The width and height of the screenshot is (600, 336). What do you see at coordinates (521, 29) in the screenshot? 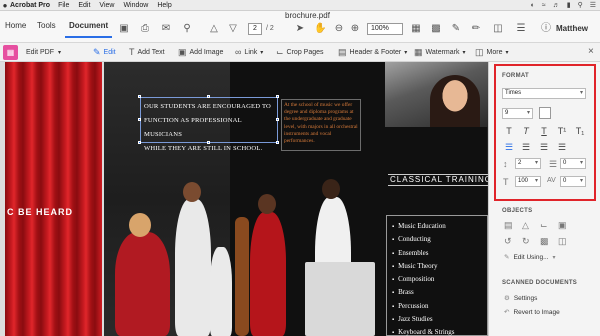
I see `more-tools-icon: ☰` at bounding box center [521, 29].